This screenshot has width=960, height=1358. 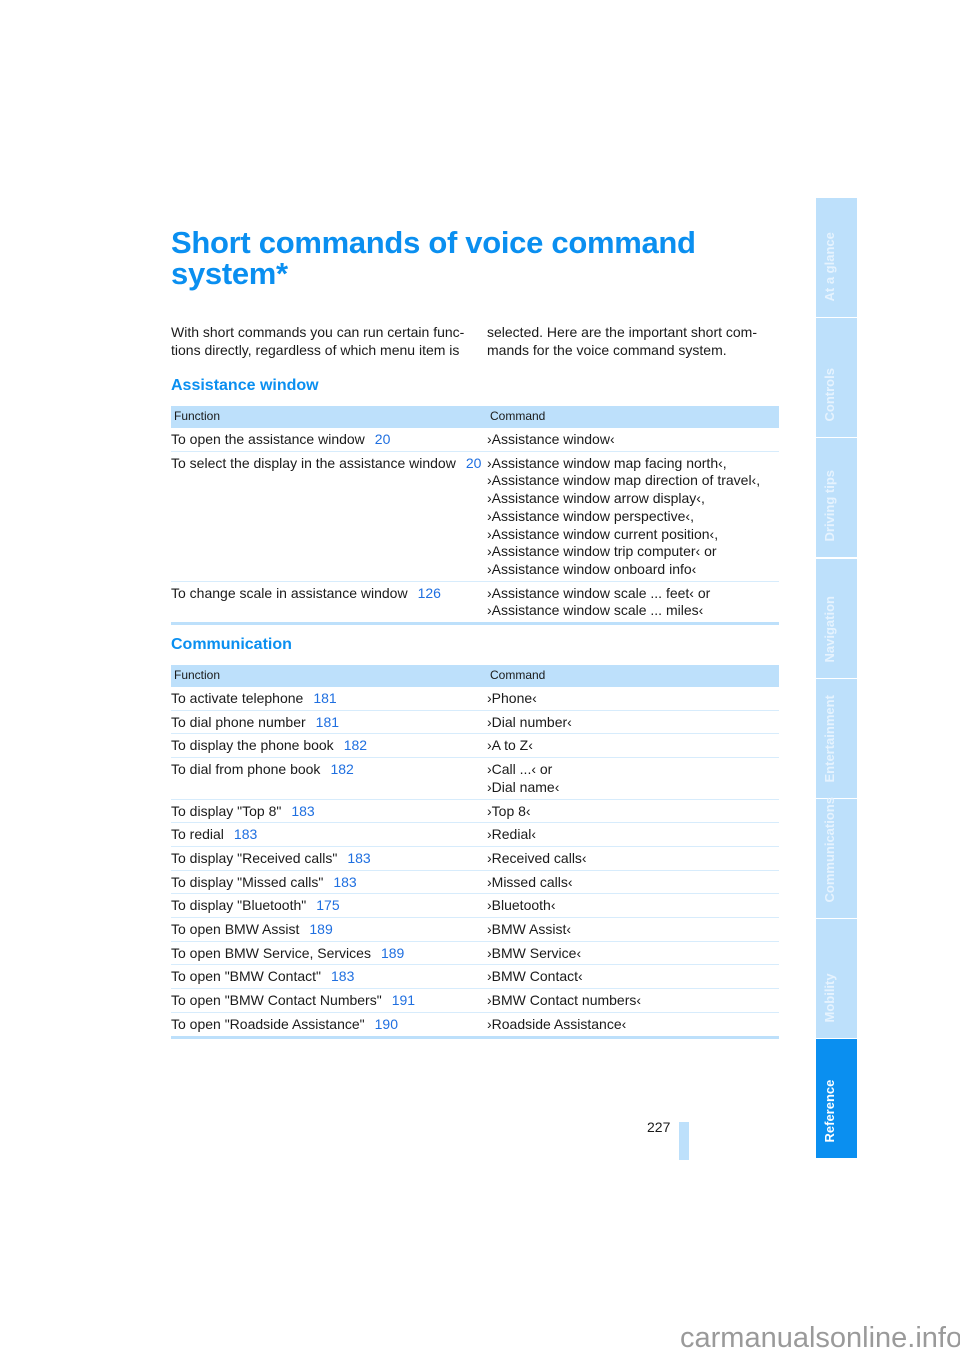 What do you see at coordinates (246, 769) in the screenshot?
I see `function-text: To dial from phone book` at bounding box center [246, 769].